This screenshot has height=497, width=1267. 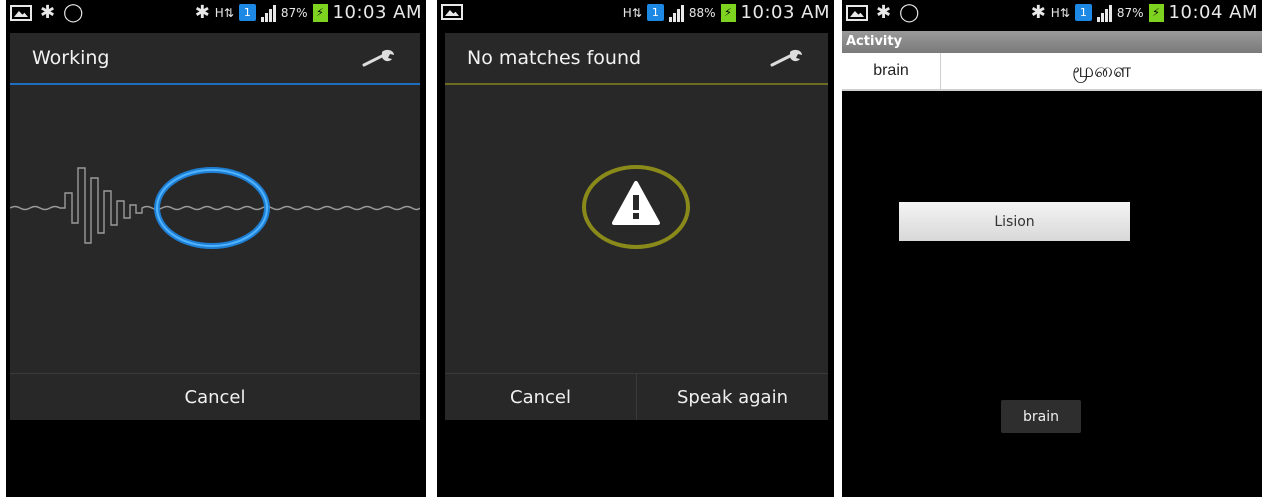 What do you see at coordinates (1052, 42) in the screenshot?
I see `activity-title-bar: Activity` at bounding box center [1052, 42].